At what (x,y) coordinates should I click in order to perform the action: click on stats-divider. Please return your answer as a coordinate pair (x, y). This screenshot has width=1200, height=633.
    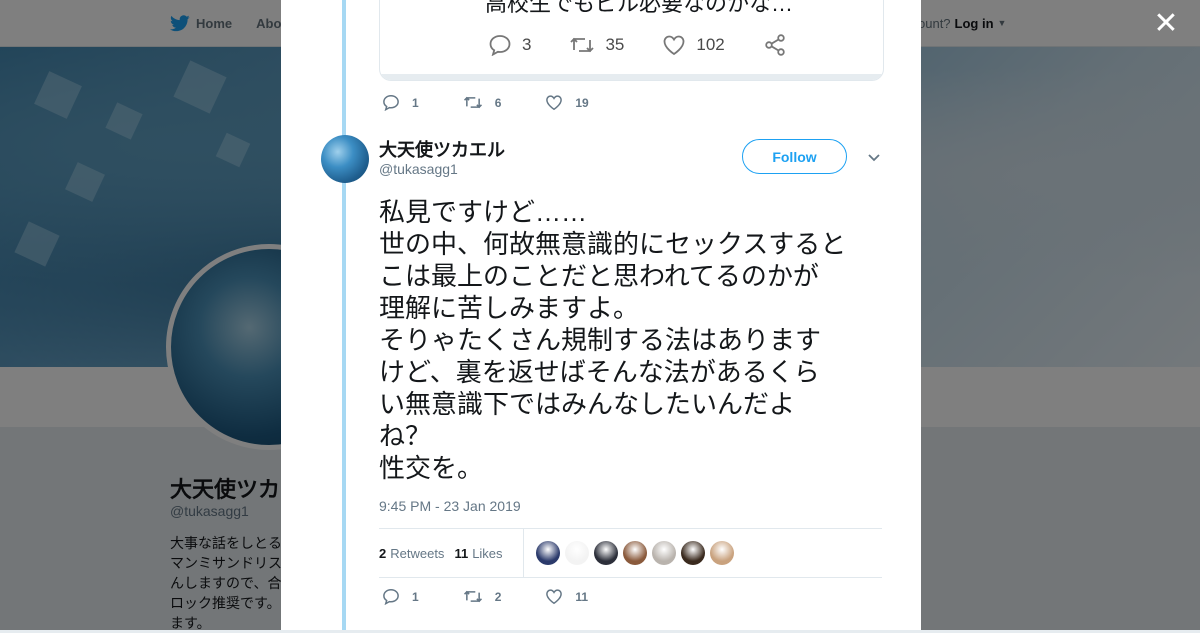
    Looking at the image, I should click on (523, 553).